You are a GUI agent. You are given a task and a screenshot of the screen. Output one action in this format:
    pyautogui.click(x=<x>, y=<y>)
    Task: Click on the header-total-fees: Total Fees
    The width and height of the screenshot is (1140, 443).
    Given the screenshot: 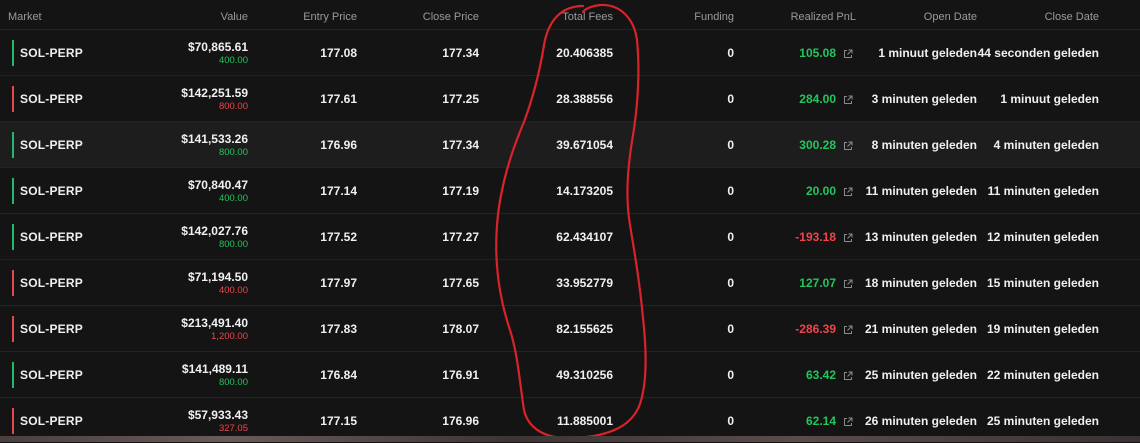 What is the action you would take?
    pyautogui.click(x=587, y=17)
    